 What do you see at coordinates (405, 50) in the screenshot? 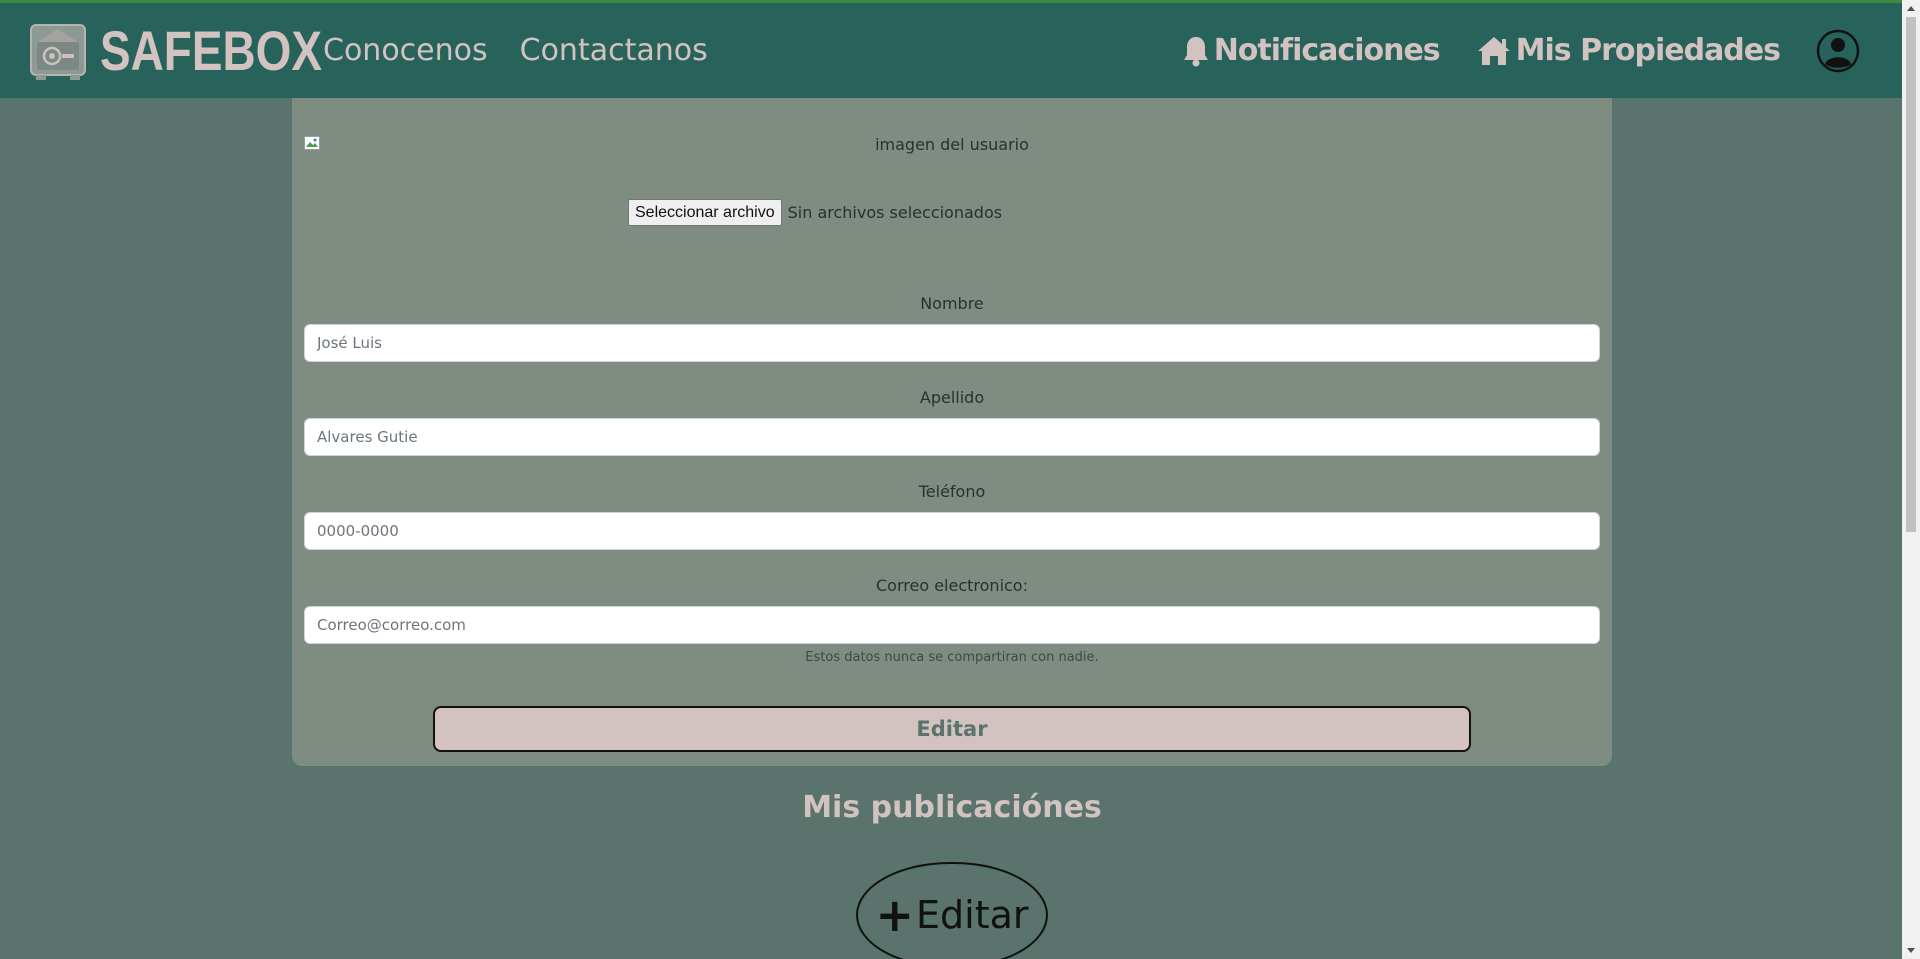
I see `nav-link-conocenos: Conocenos` at bounding box center [405, 50].